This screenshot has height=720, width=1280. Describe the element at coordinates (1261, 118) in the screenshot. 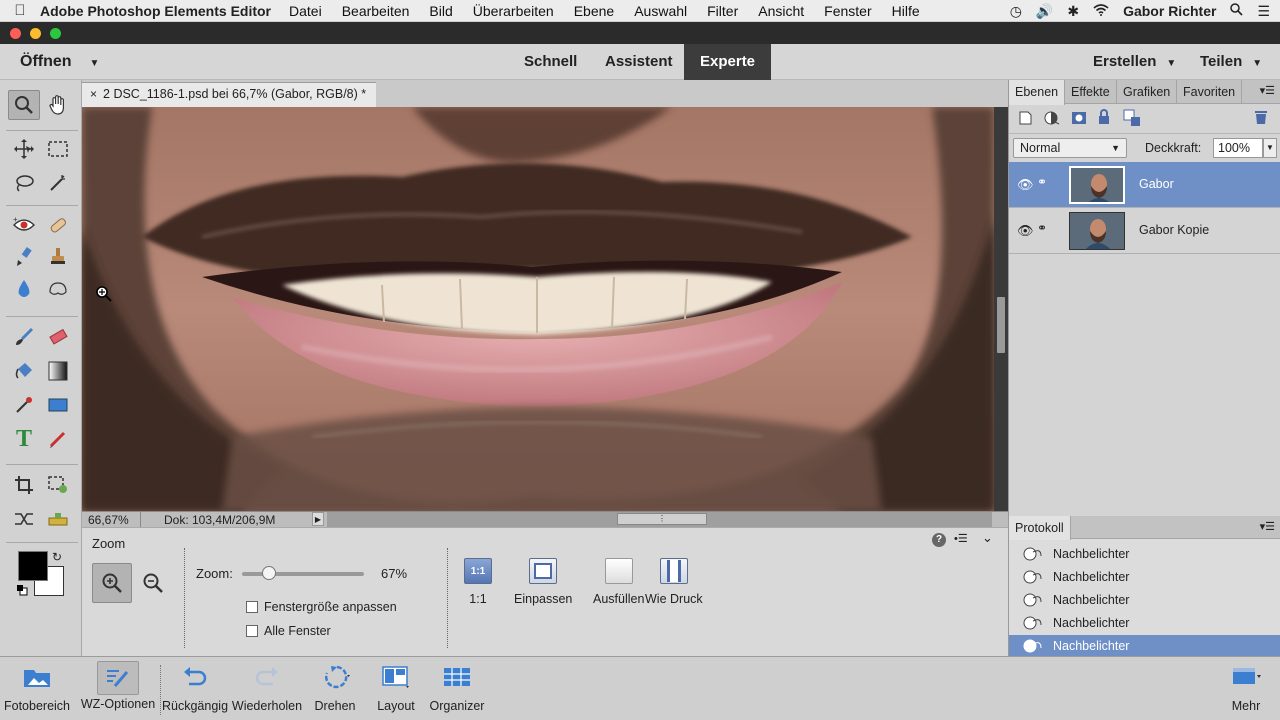

I see `delete-layer-icon` at that location.